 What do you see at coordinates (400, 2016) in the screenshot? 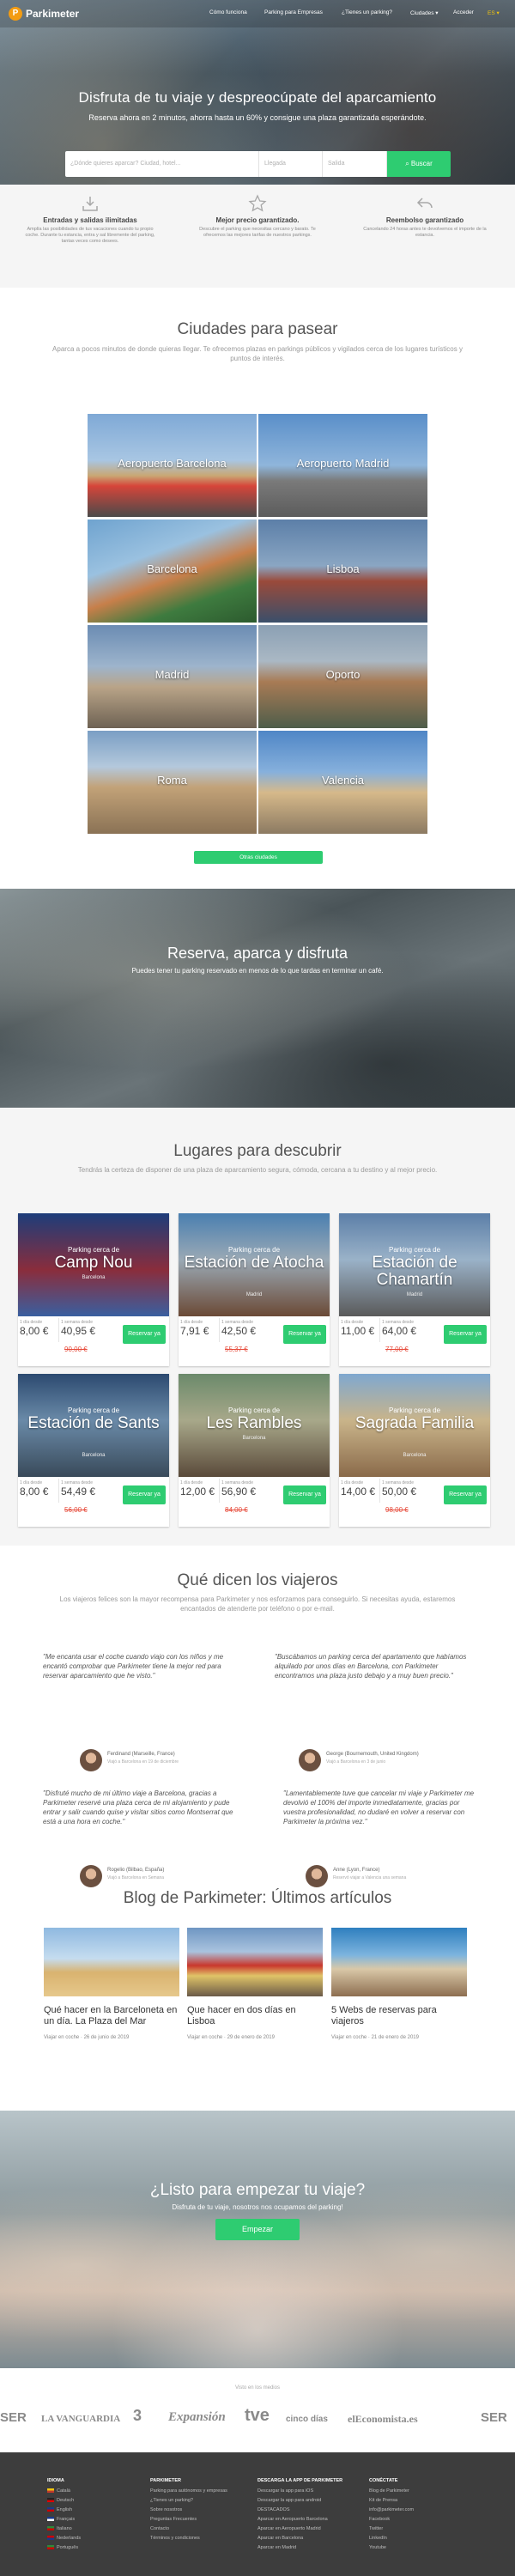
I see `blog-post-title: 5 Webs de reservas para viajeros` at bounding box center [400, 2016].